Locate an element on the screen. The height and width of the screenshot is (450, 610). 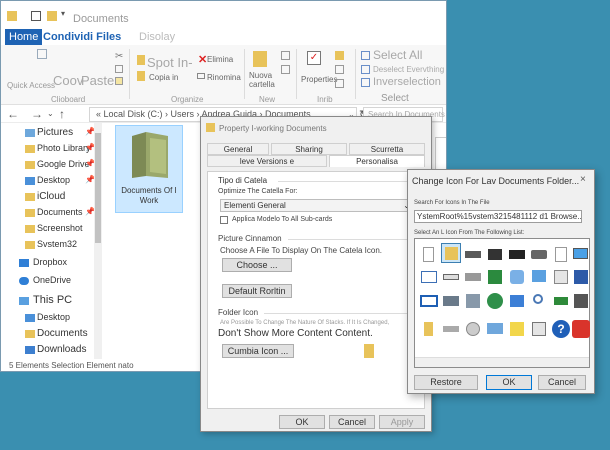
nav-item-pc-documents: Documents is located at coordinates (62, 333).